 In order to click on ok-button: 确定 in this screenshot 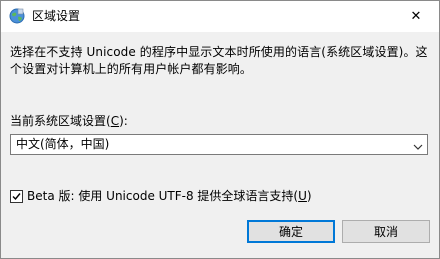, I will do `click(291, 231)`.